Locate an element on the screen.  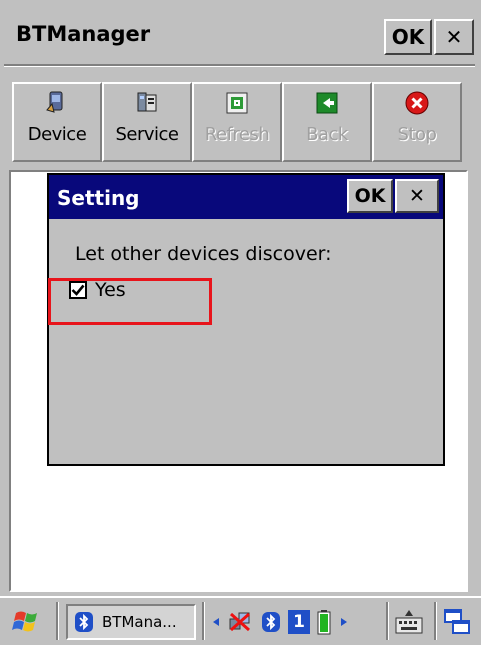
toolbar: Device Service Refresh Back Stop is located at coordinates (240, 122).